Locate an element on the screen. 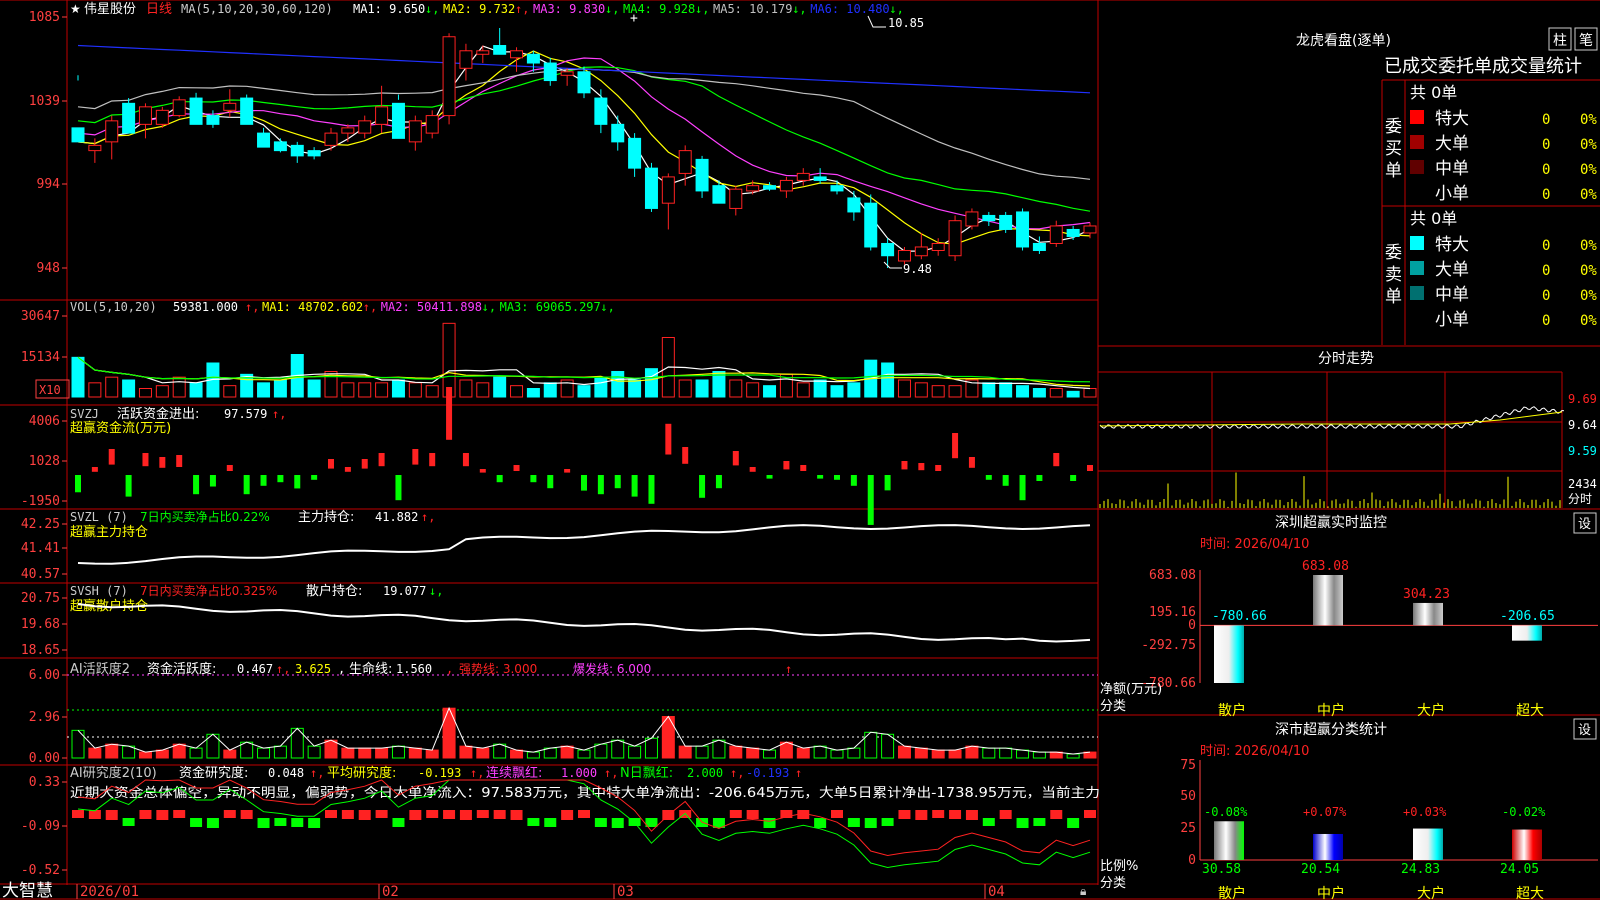 The image size is (1600, 900). classify-set-label: 设 is located at coordinates (1584, 730).